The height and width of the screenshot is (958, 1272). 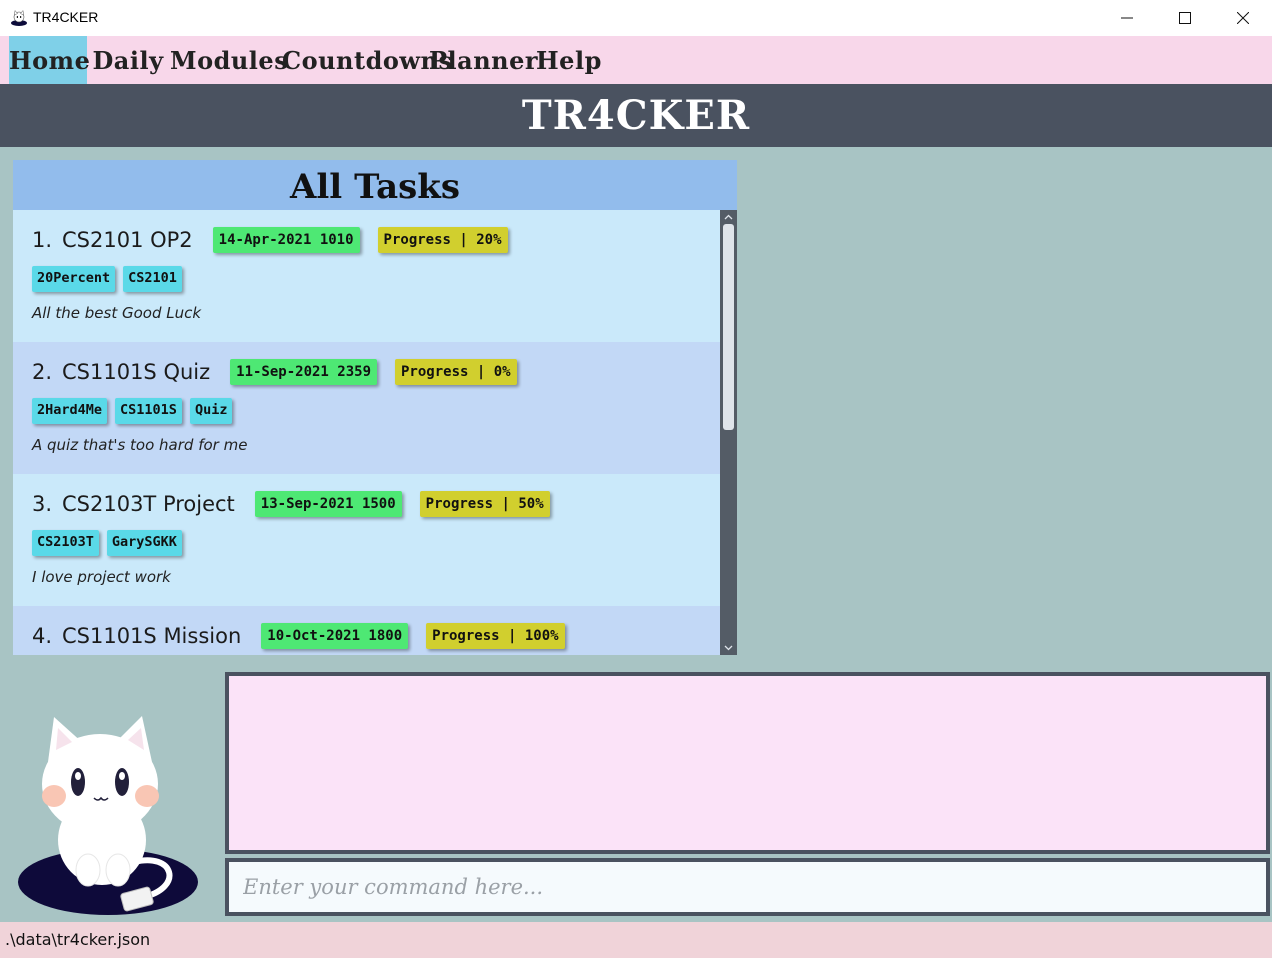 I want to click on task-description: A quiz that's too hard for me, so click(x=140, y=445).